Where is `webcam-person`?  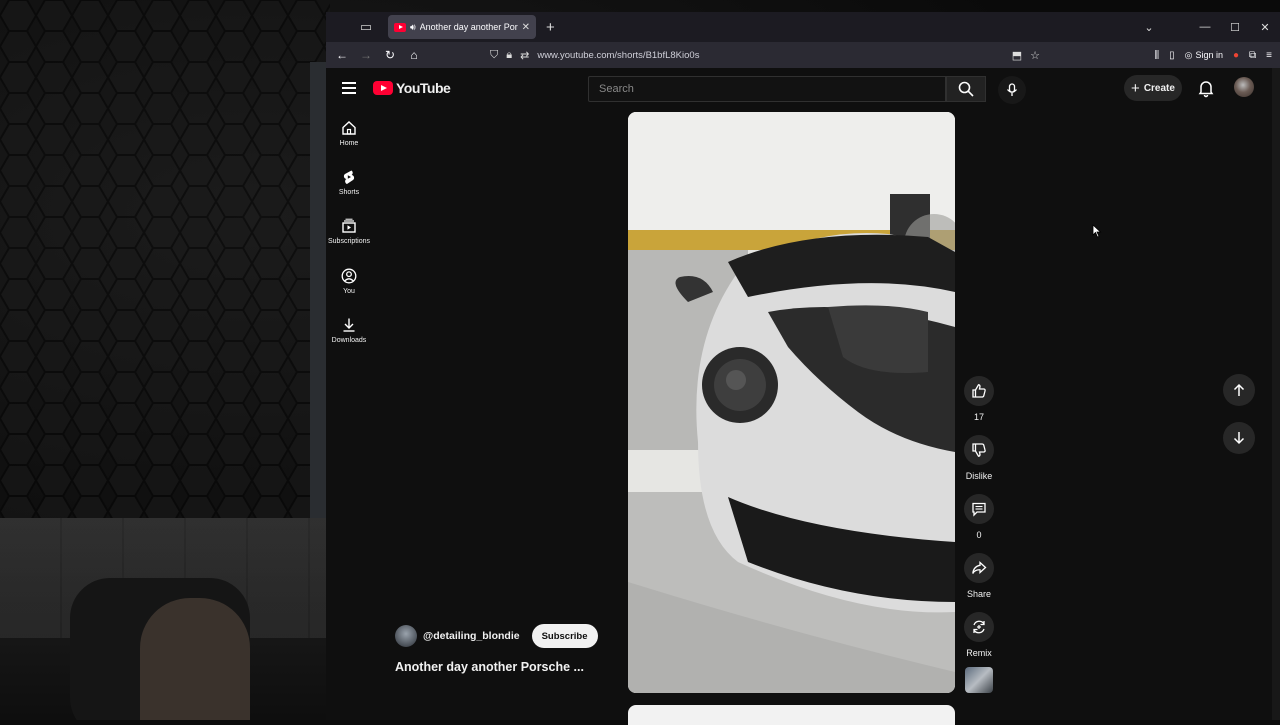
webcam-person is located at coordinates (195, 659).